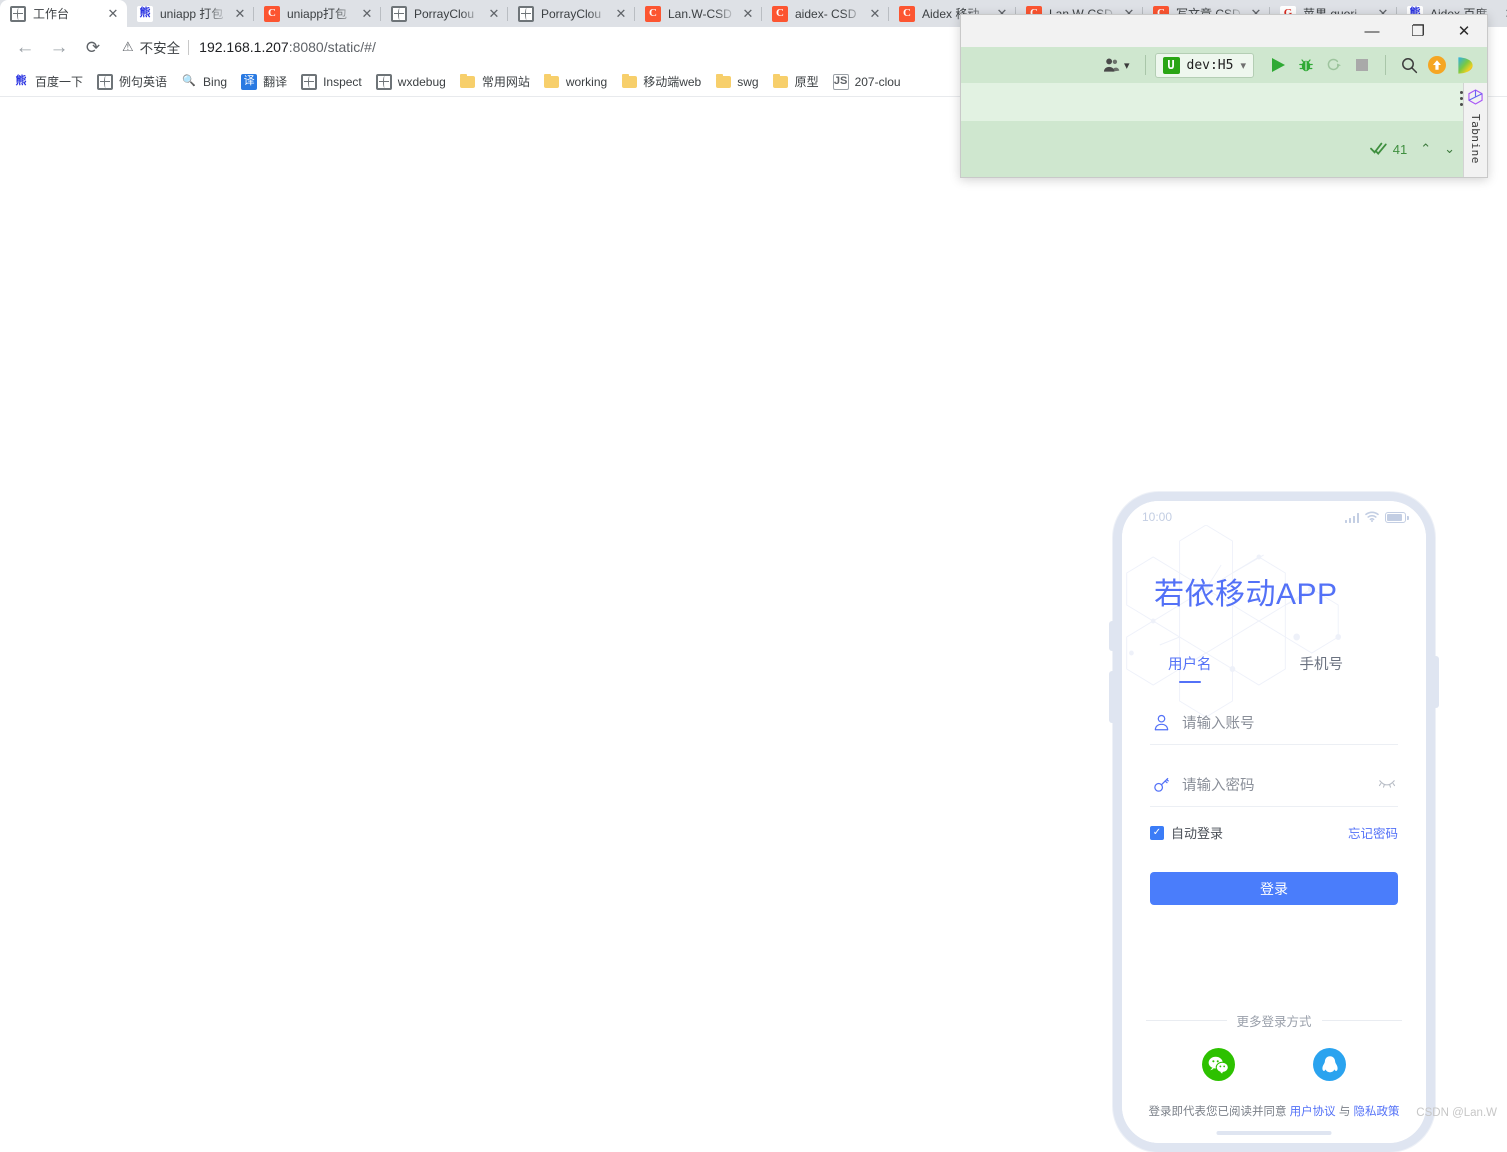 The width and height of the screenshot is (1507, 1152). I want to click on browser-tab: 熊 uniapp 打包 ✕, so click(190, 13).